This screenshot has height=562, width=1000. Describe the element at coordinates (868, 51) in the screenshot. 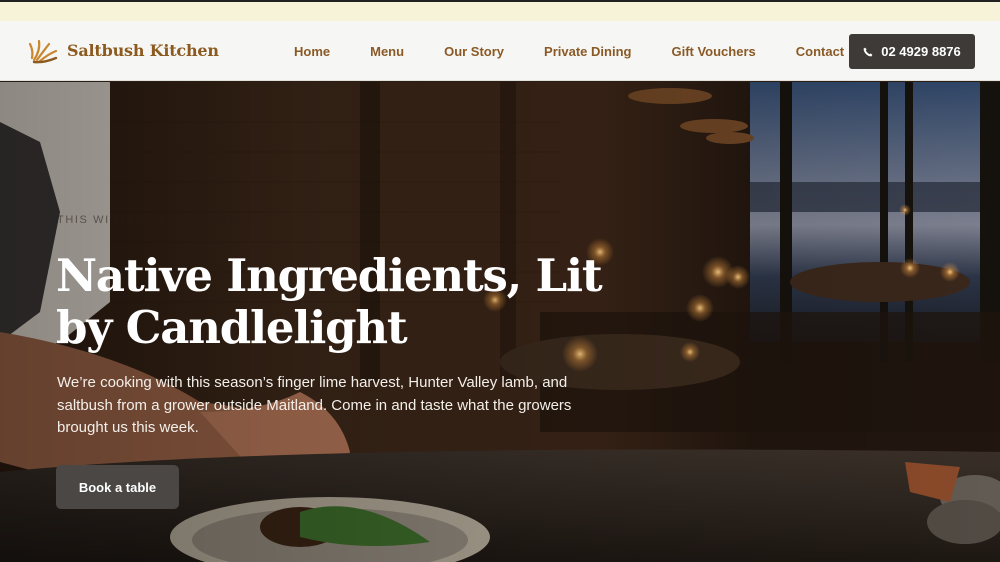

I see `phone-icon` at that location.